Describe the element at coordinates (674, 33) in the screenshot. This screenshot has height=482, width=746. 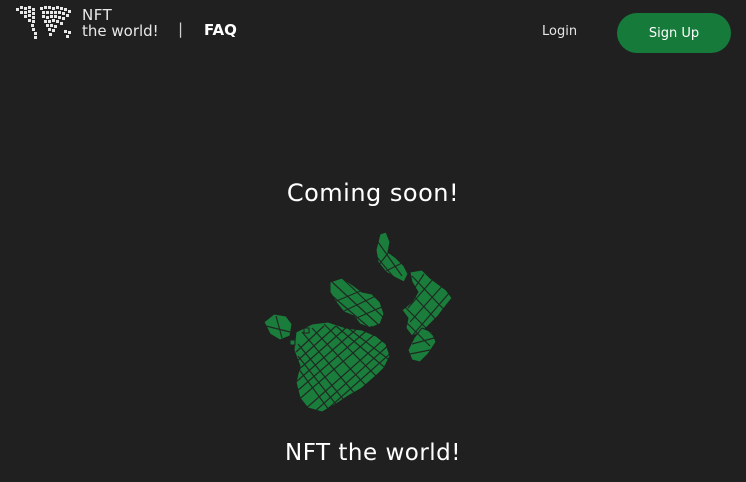
I see `sign-up-button: Sign Up` at that location.